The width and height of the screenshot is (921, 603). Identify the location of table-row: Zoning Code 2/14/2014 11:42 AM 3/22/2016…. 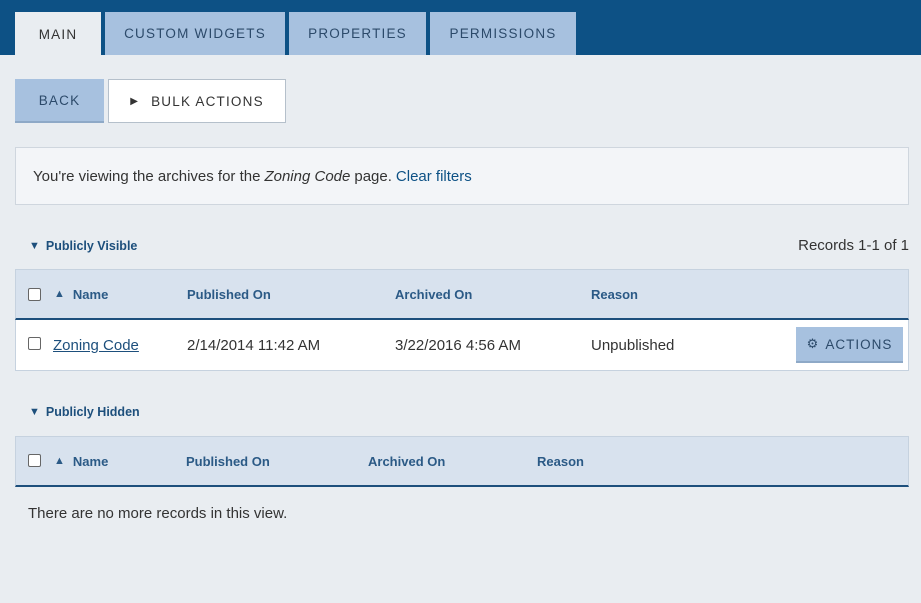
(462, 345).